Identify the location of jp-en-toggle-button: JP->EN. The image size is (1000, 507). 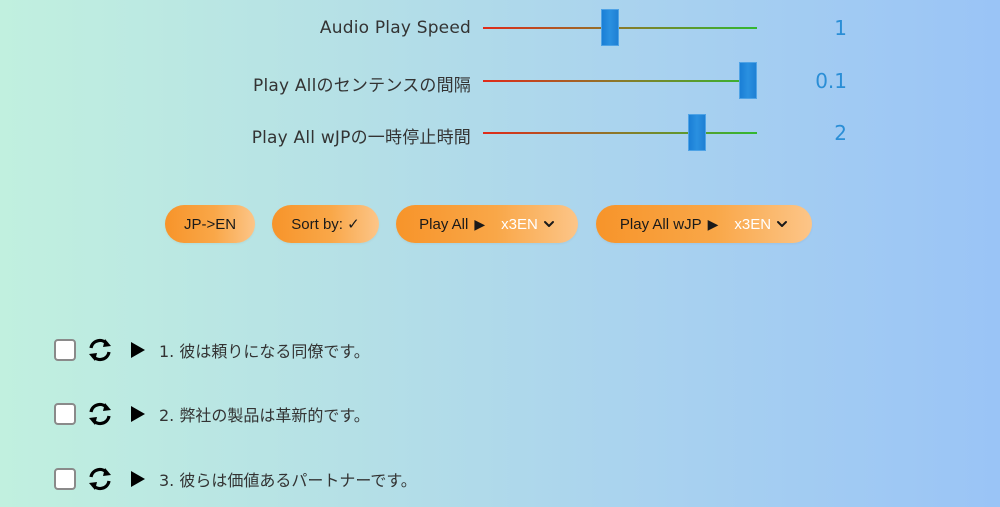
(210, 224).